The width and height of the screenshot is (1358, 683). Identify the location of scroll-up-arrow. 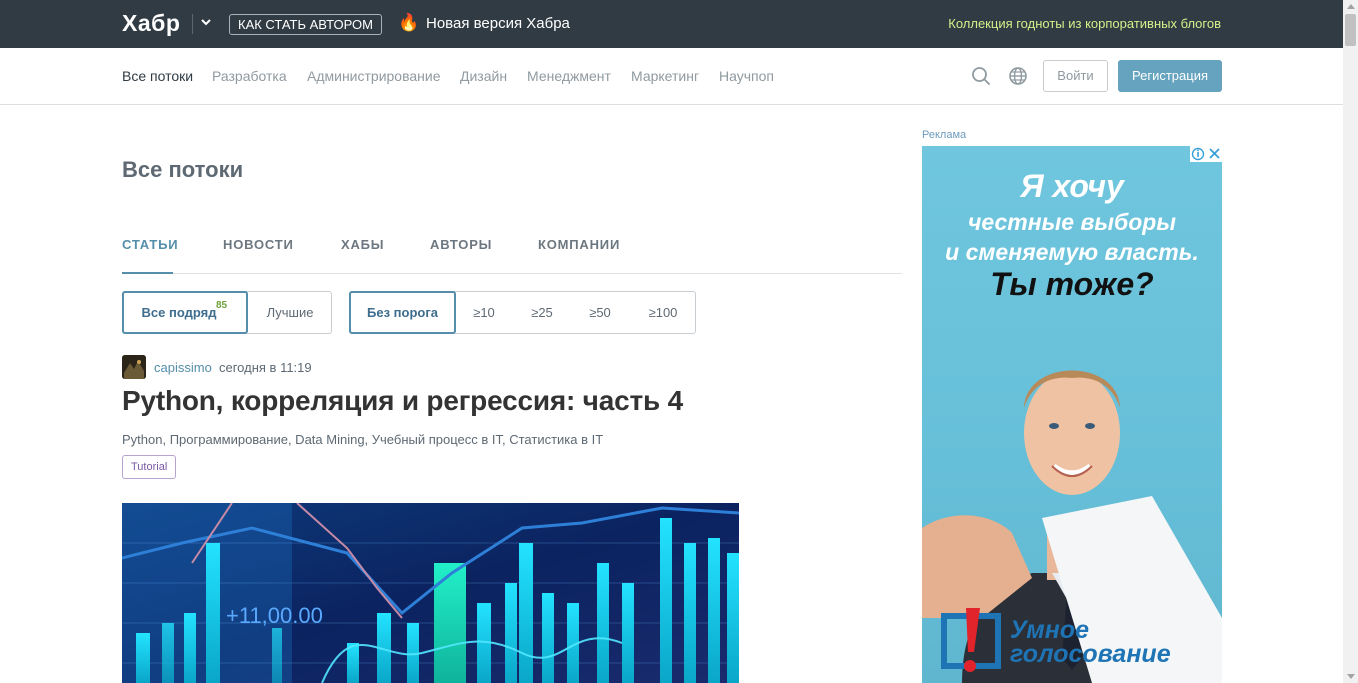
(1351, 6).